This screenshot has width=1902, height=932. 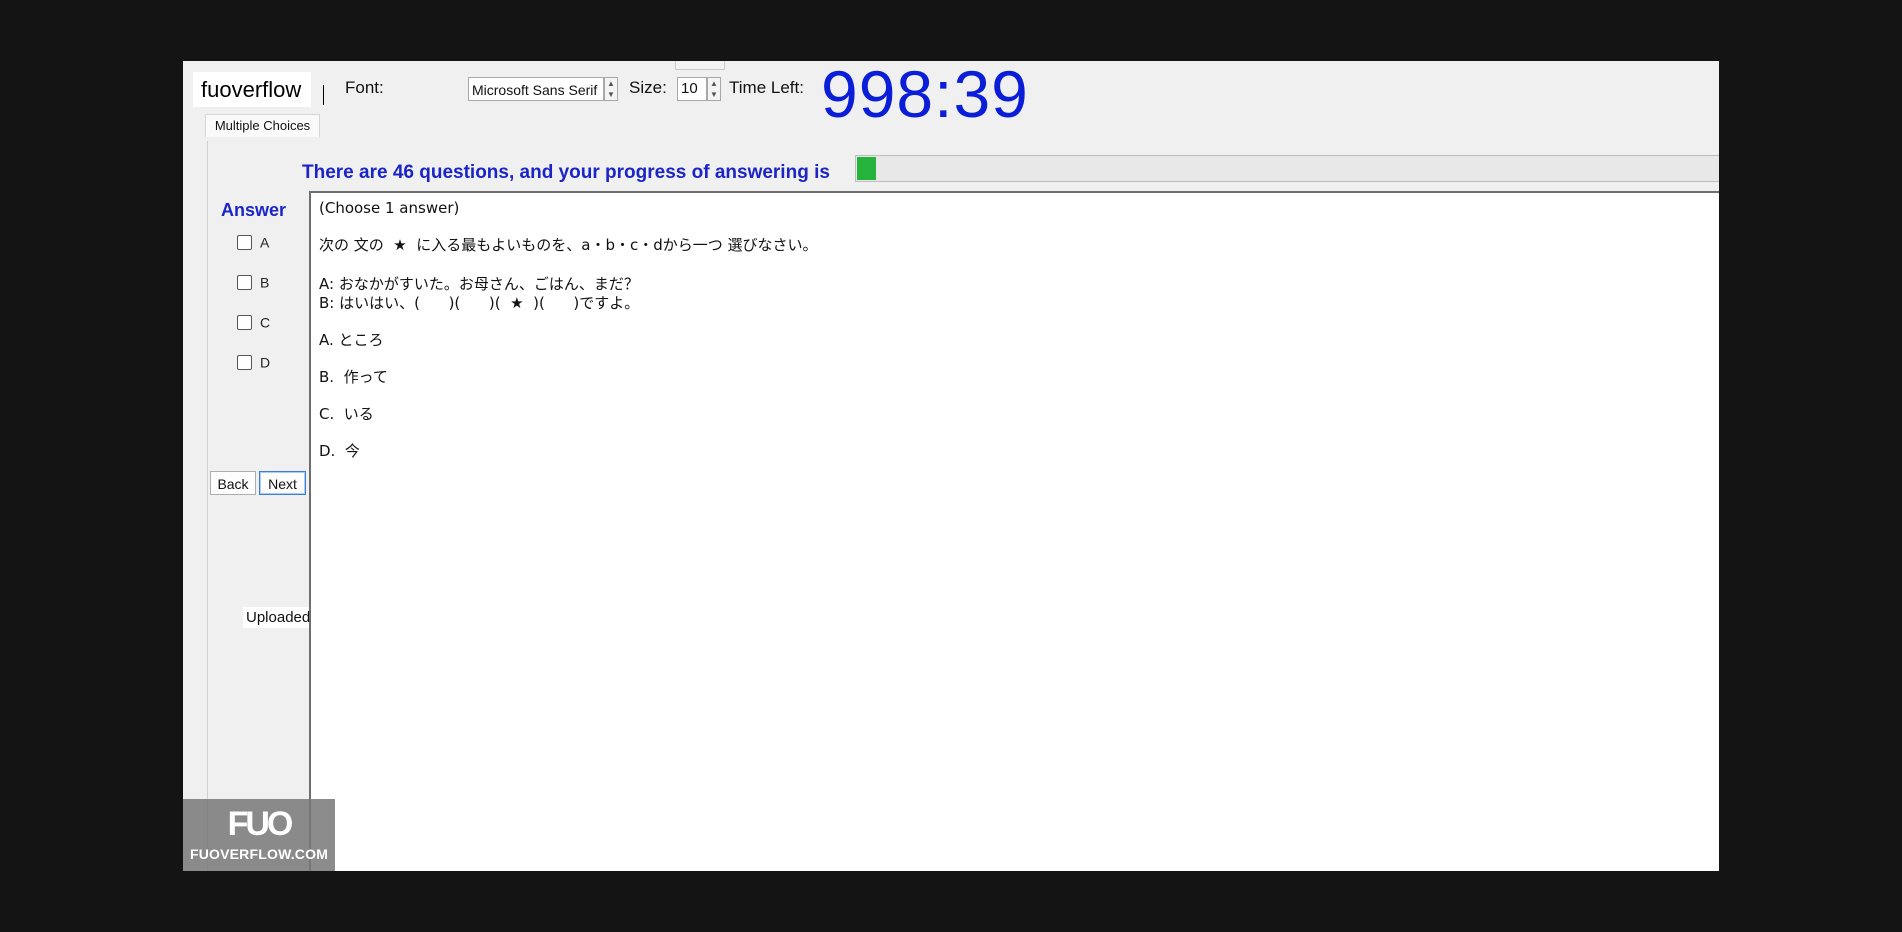 I want to click on option-letter: C, so click(x=265, y=322).